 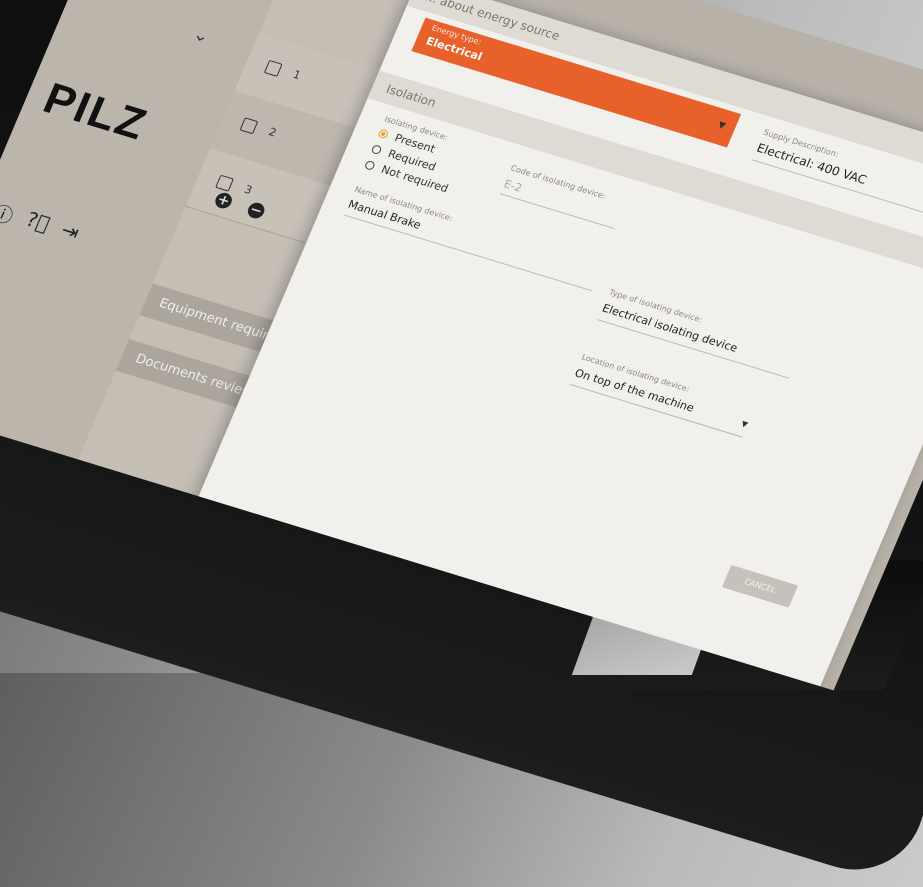 What do you see at coordinates (296, 75) in the screenshot?
I see `item-number: 1` at bounding box center [296, 75].